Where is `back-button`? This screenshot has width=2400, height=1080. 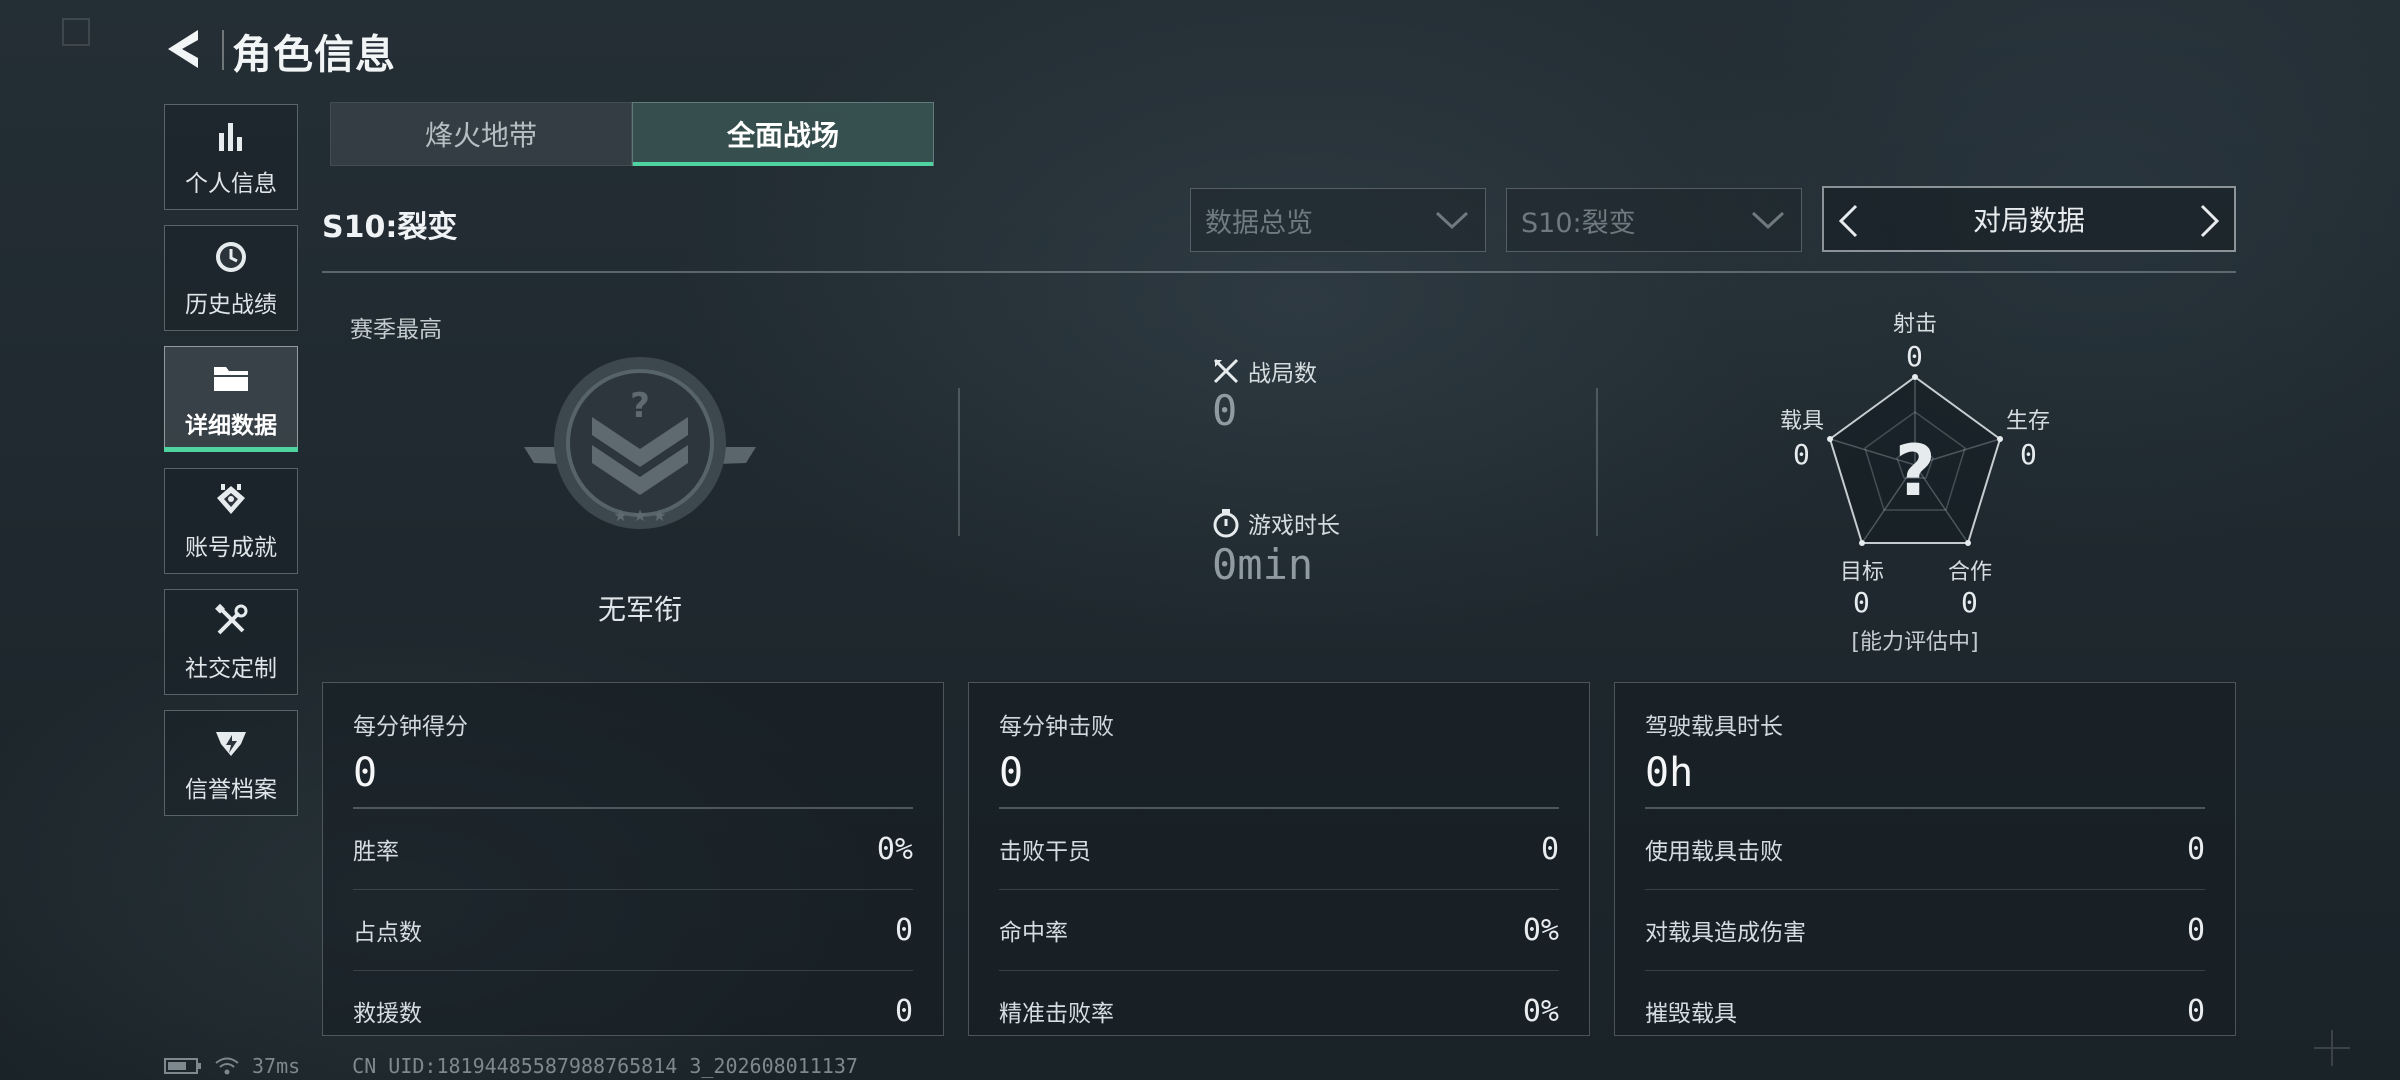 back-button is located at coordinates (186, 49).